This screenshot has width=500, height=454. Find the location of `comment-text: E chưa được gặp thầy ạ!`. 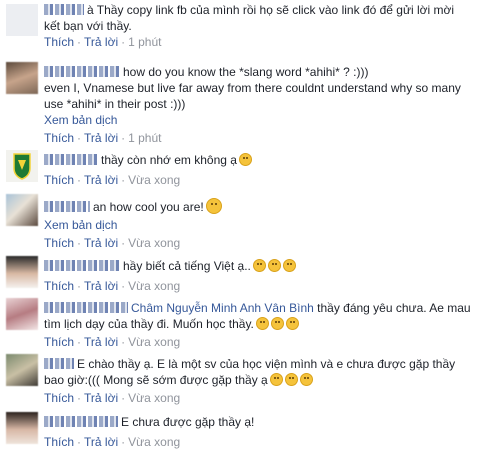

comment-text: E chưa được gặp thầy ạ! is located at coordinates (188, 422).